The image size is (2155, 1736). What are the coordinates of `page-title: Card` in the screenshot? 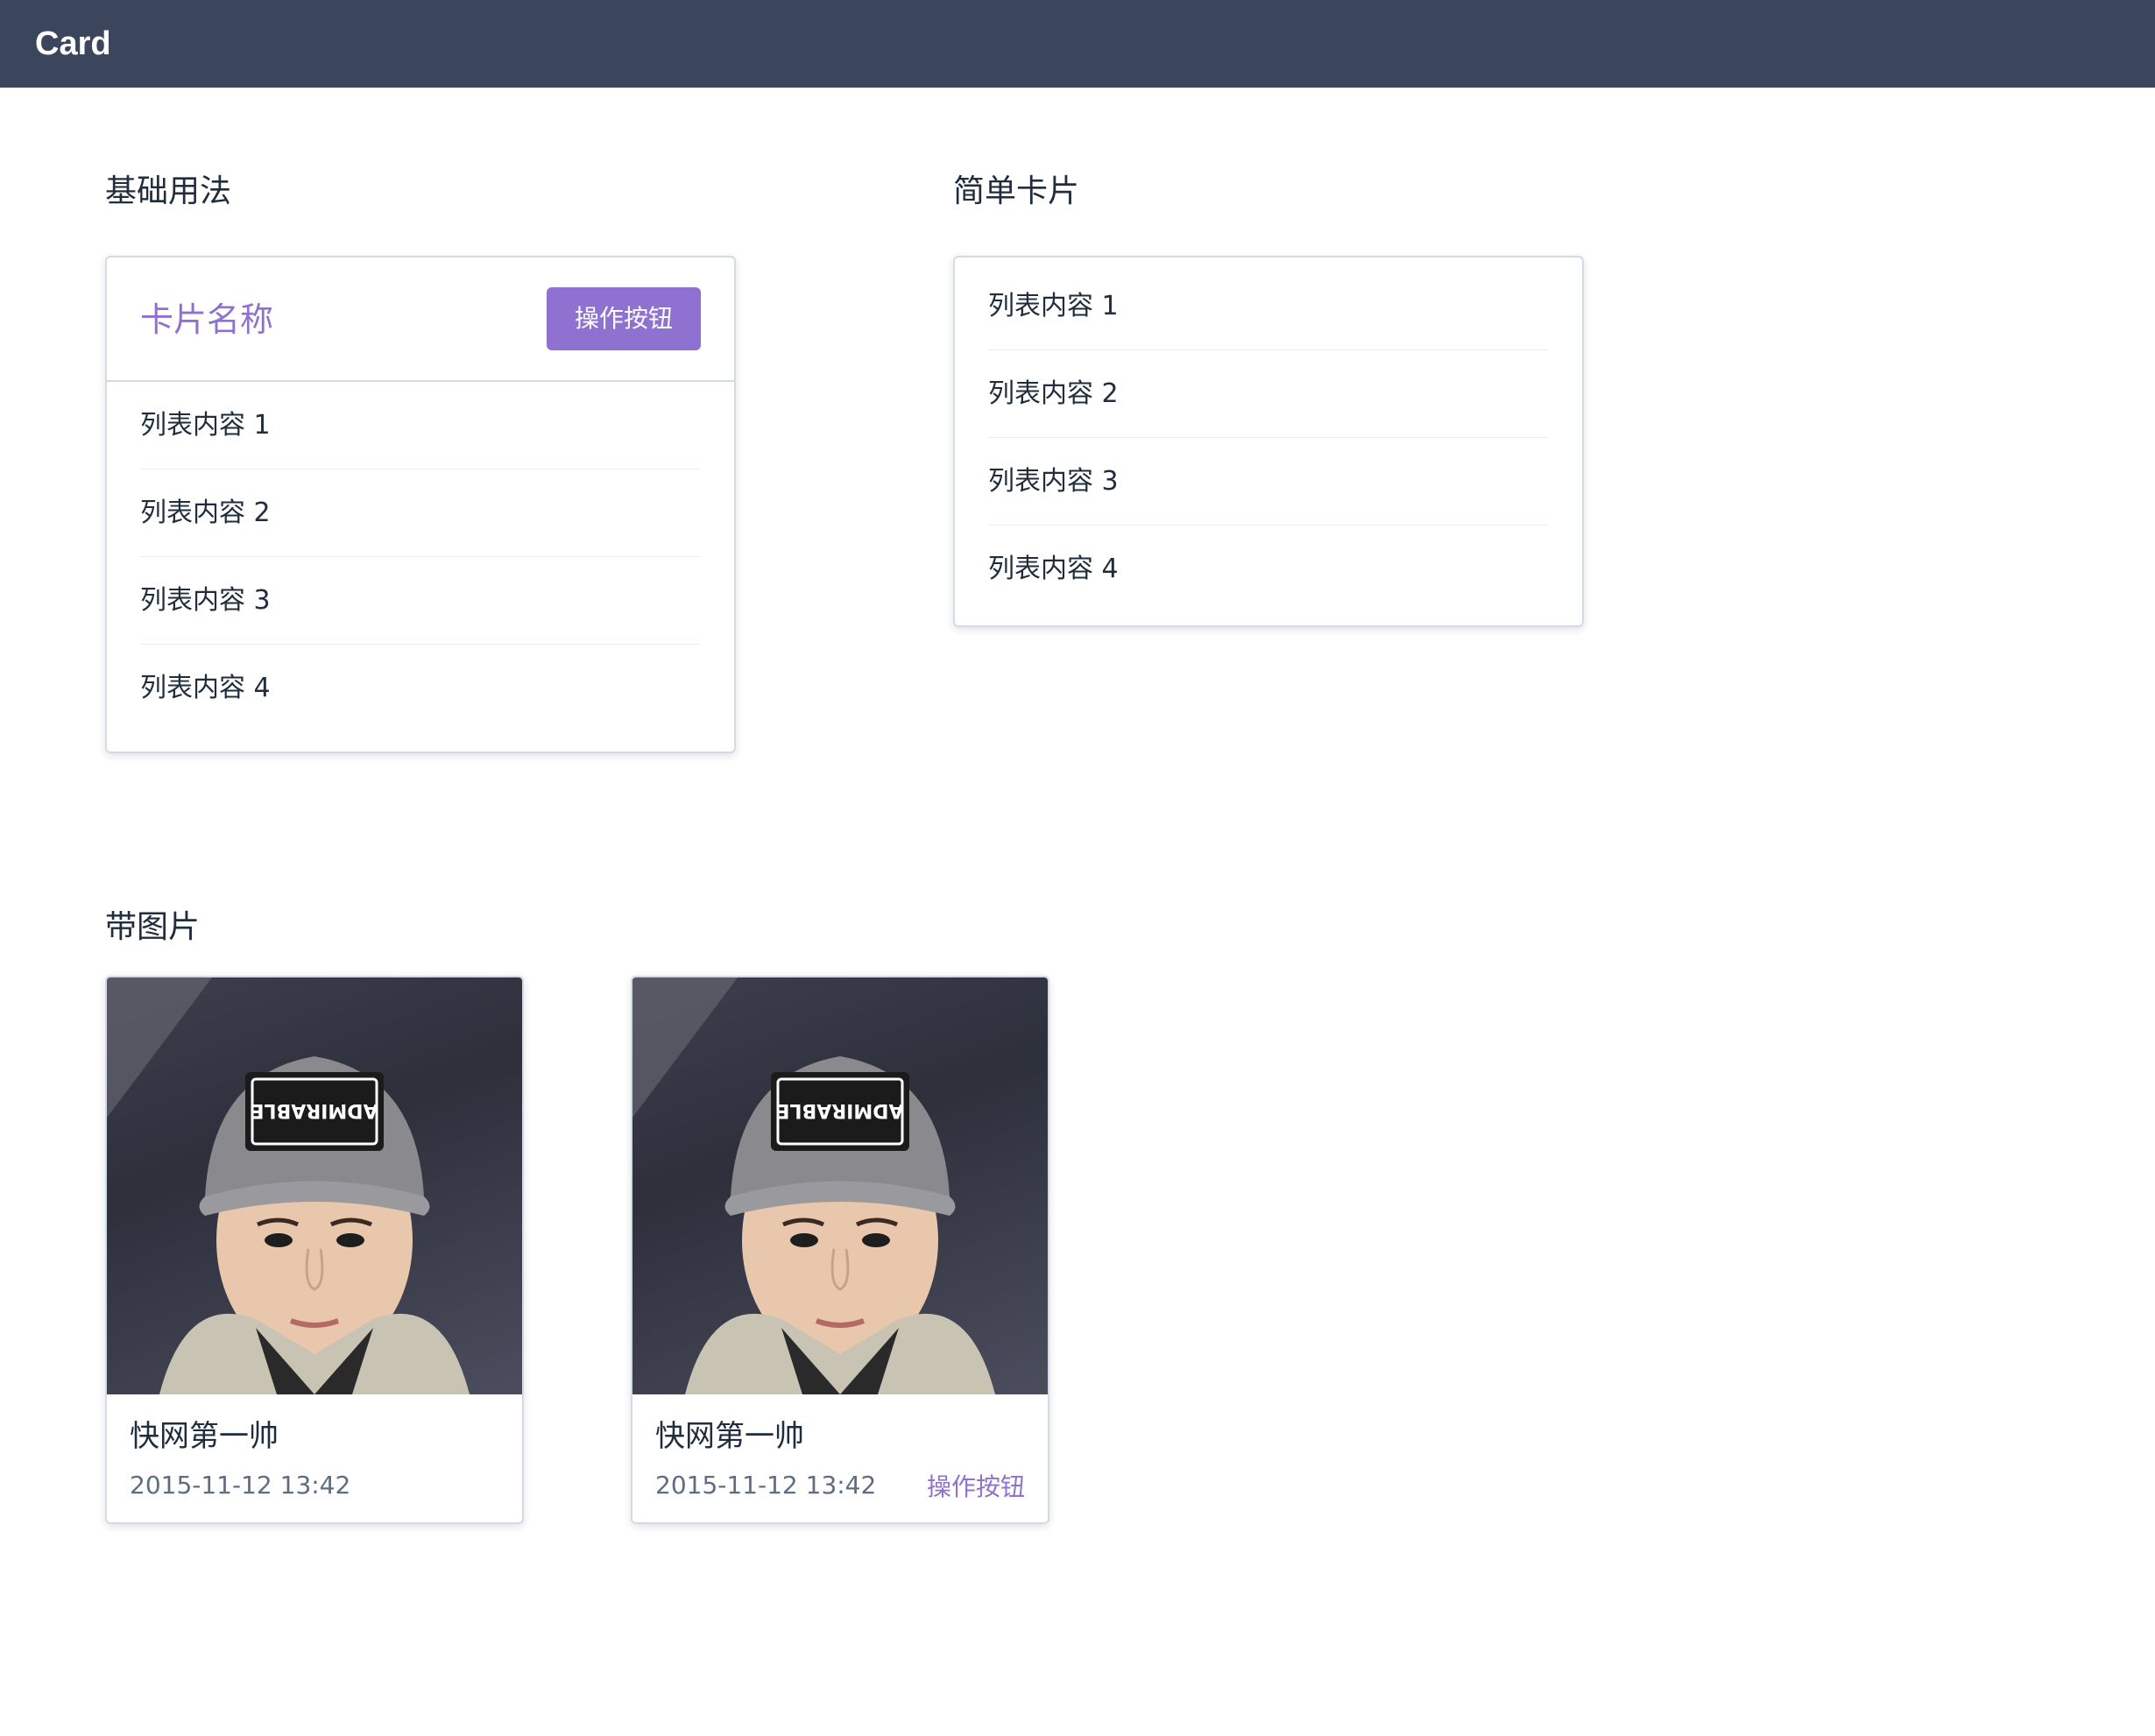 It's located at (73, 43).